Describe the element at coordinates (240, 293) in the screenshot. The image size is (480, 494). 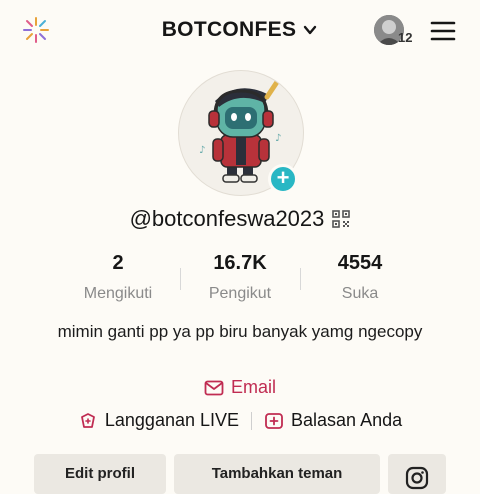
I see `followers-label: Pengikut` at that location.